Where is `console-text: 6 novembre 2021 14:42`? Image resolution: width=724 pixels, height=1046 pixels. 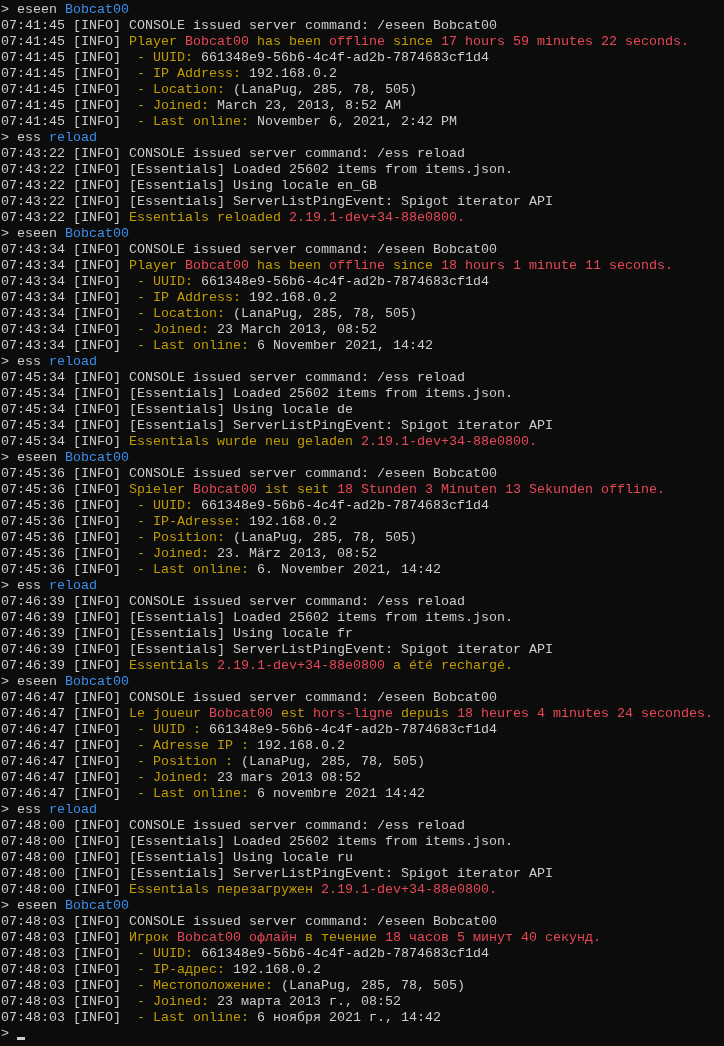 console-text: 6 novembre 2021 14:42 is located at coordinates (340, 794).